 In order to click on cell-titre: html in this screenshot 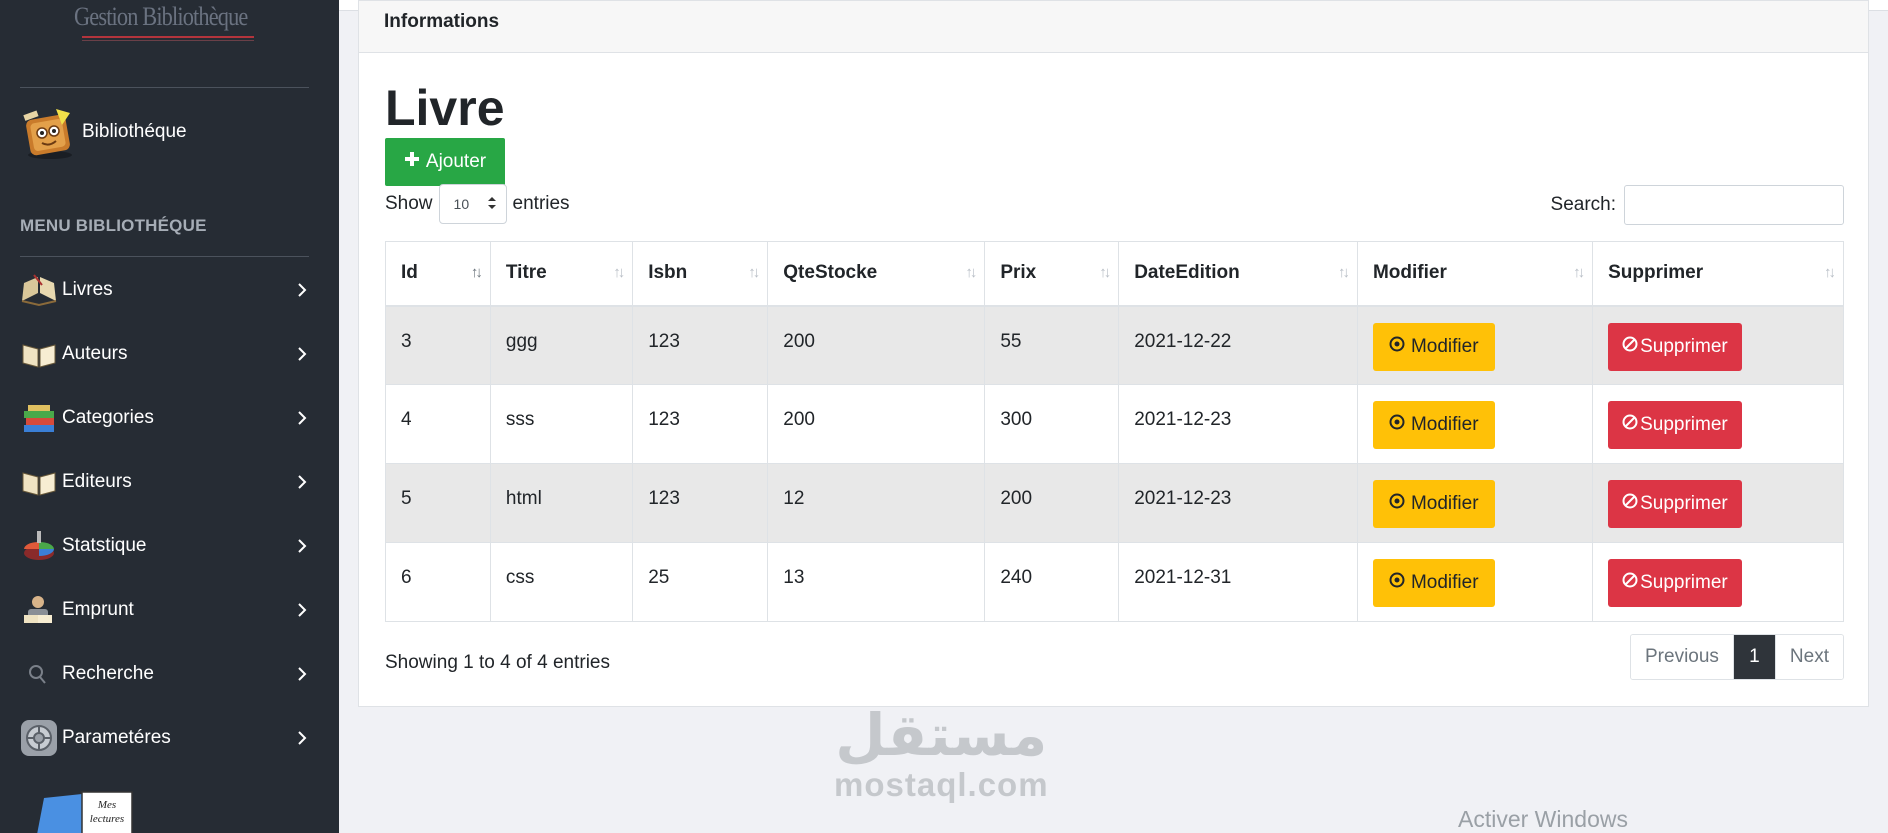, I will do `click(561, 503)`.